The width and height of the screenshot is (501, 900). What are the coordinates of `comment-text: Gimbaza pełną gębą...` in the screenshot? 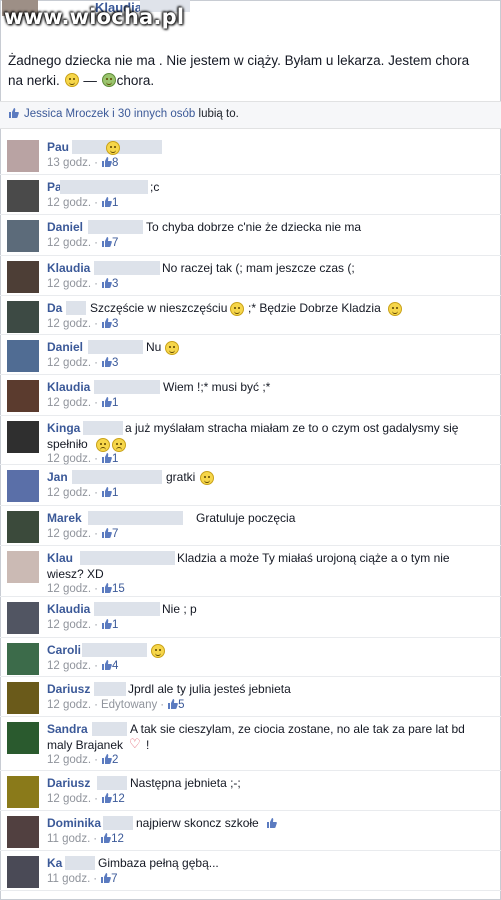 It's located at (158, 863).